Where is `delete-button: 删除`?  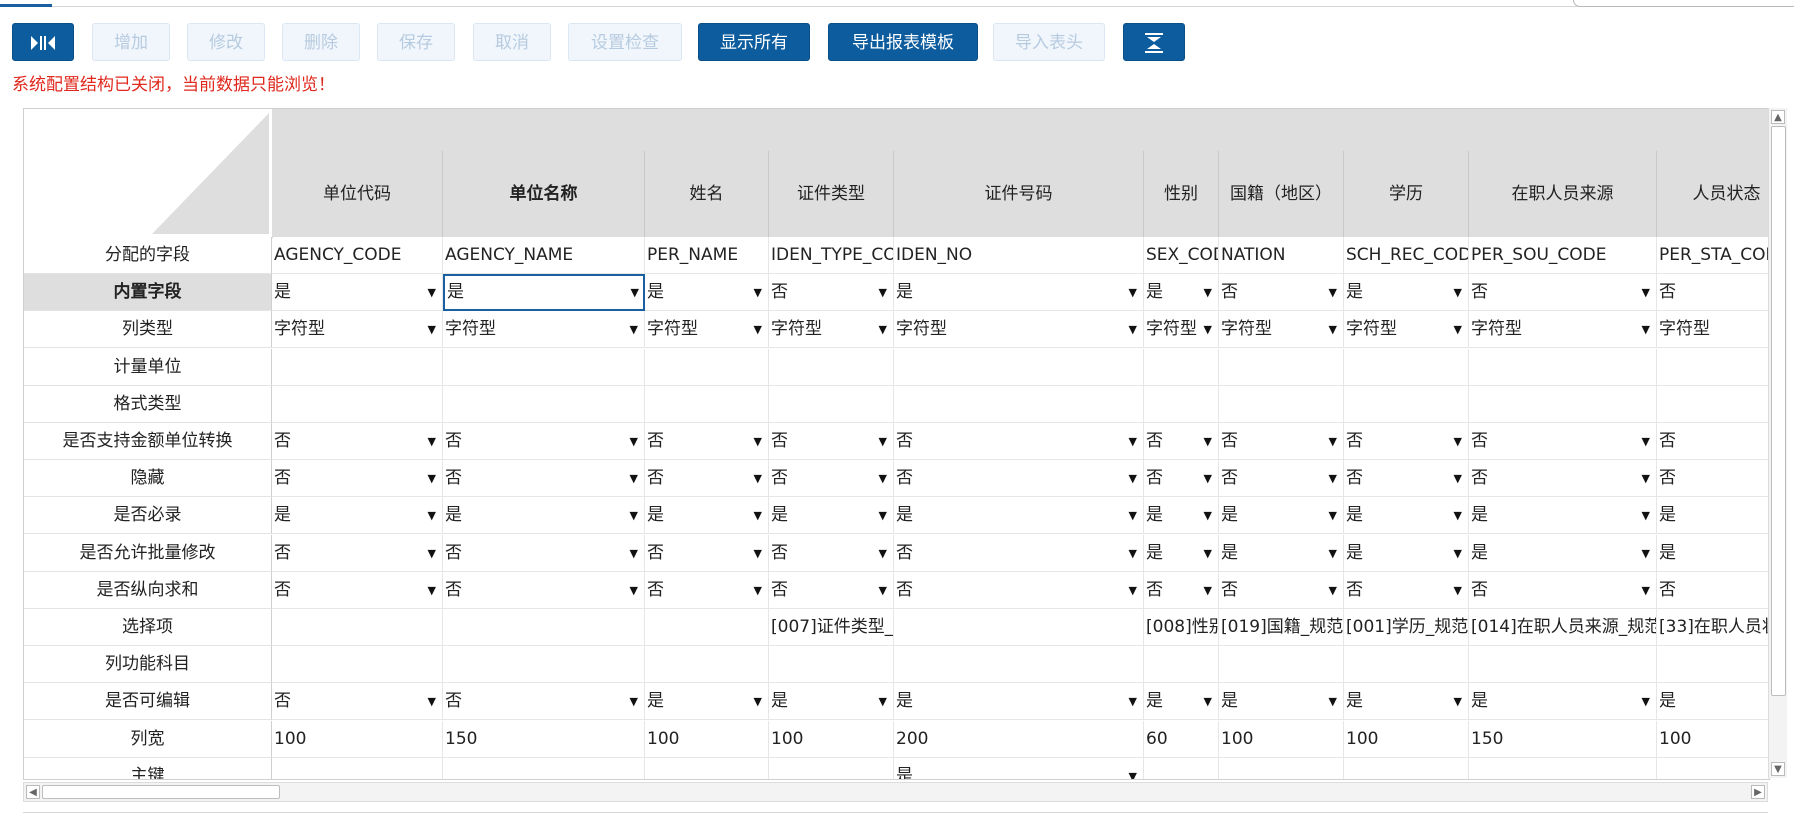
delete-button: 删除 is located at coordinates (321, 42).